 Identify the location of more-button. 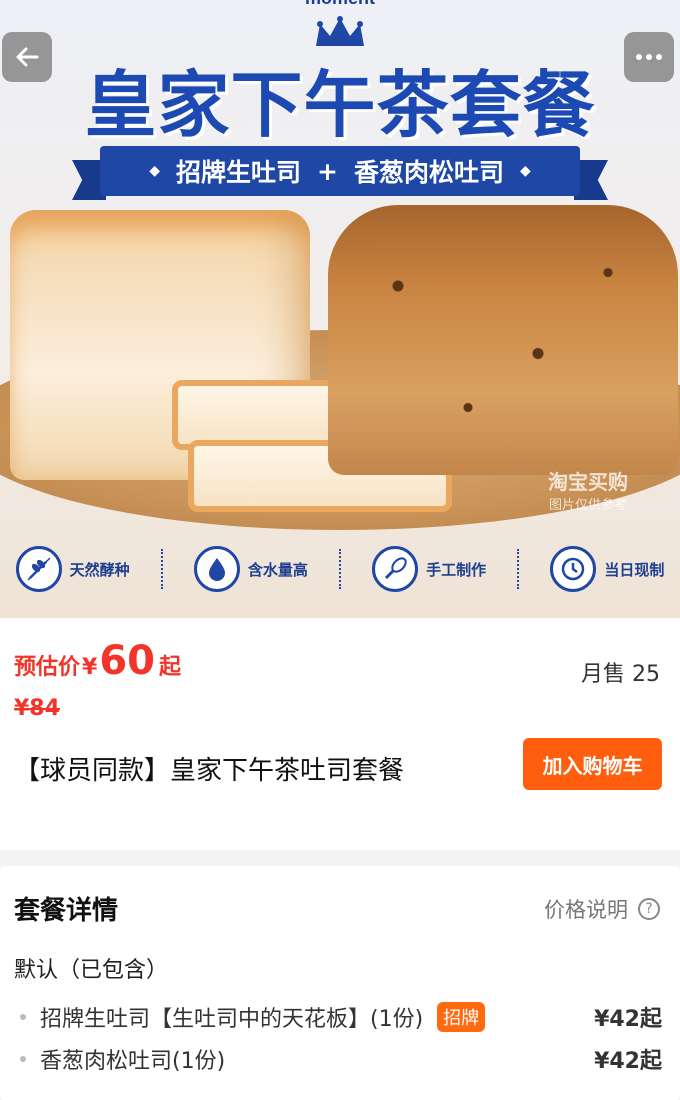
(649, 57).